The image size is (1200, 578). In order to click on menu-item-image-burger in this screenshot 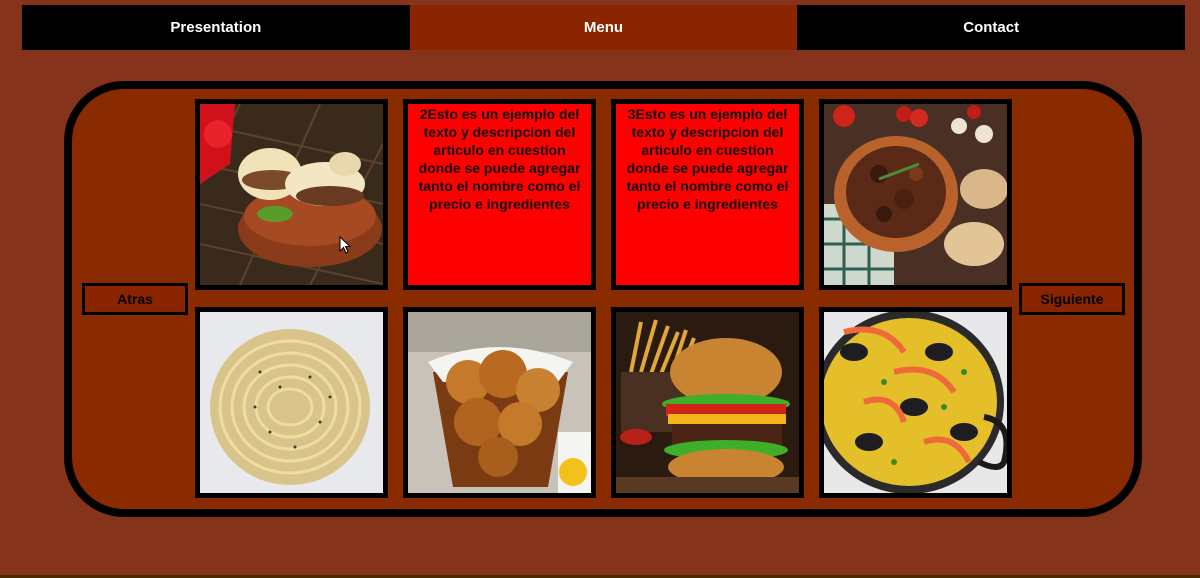, I will do `click(707, 402)`.